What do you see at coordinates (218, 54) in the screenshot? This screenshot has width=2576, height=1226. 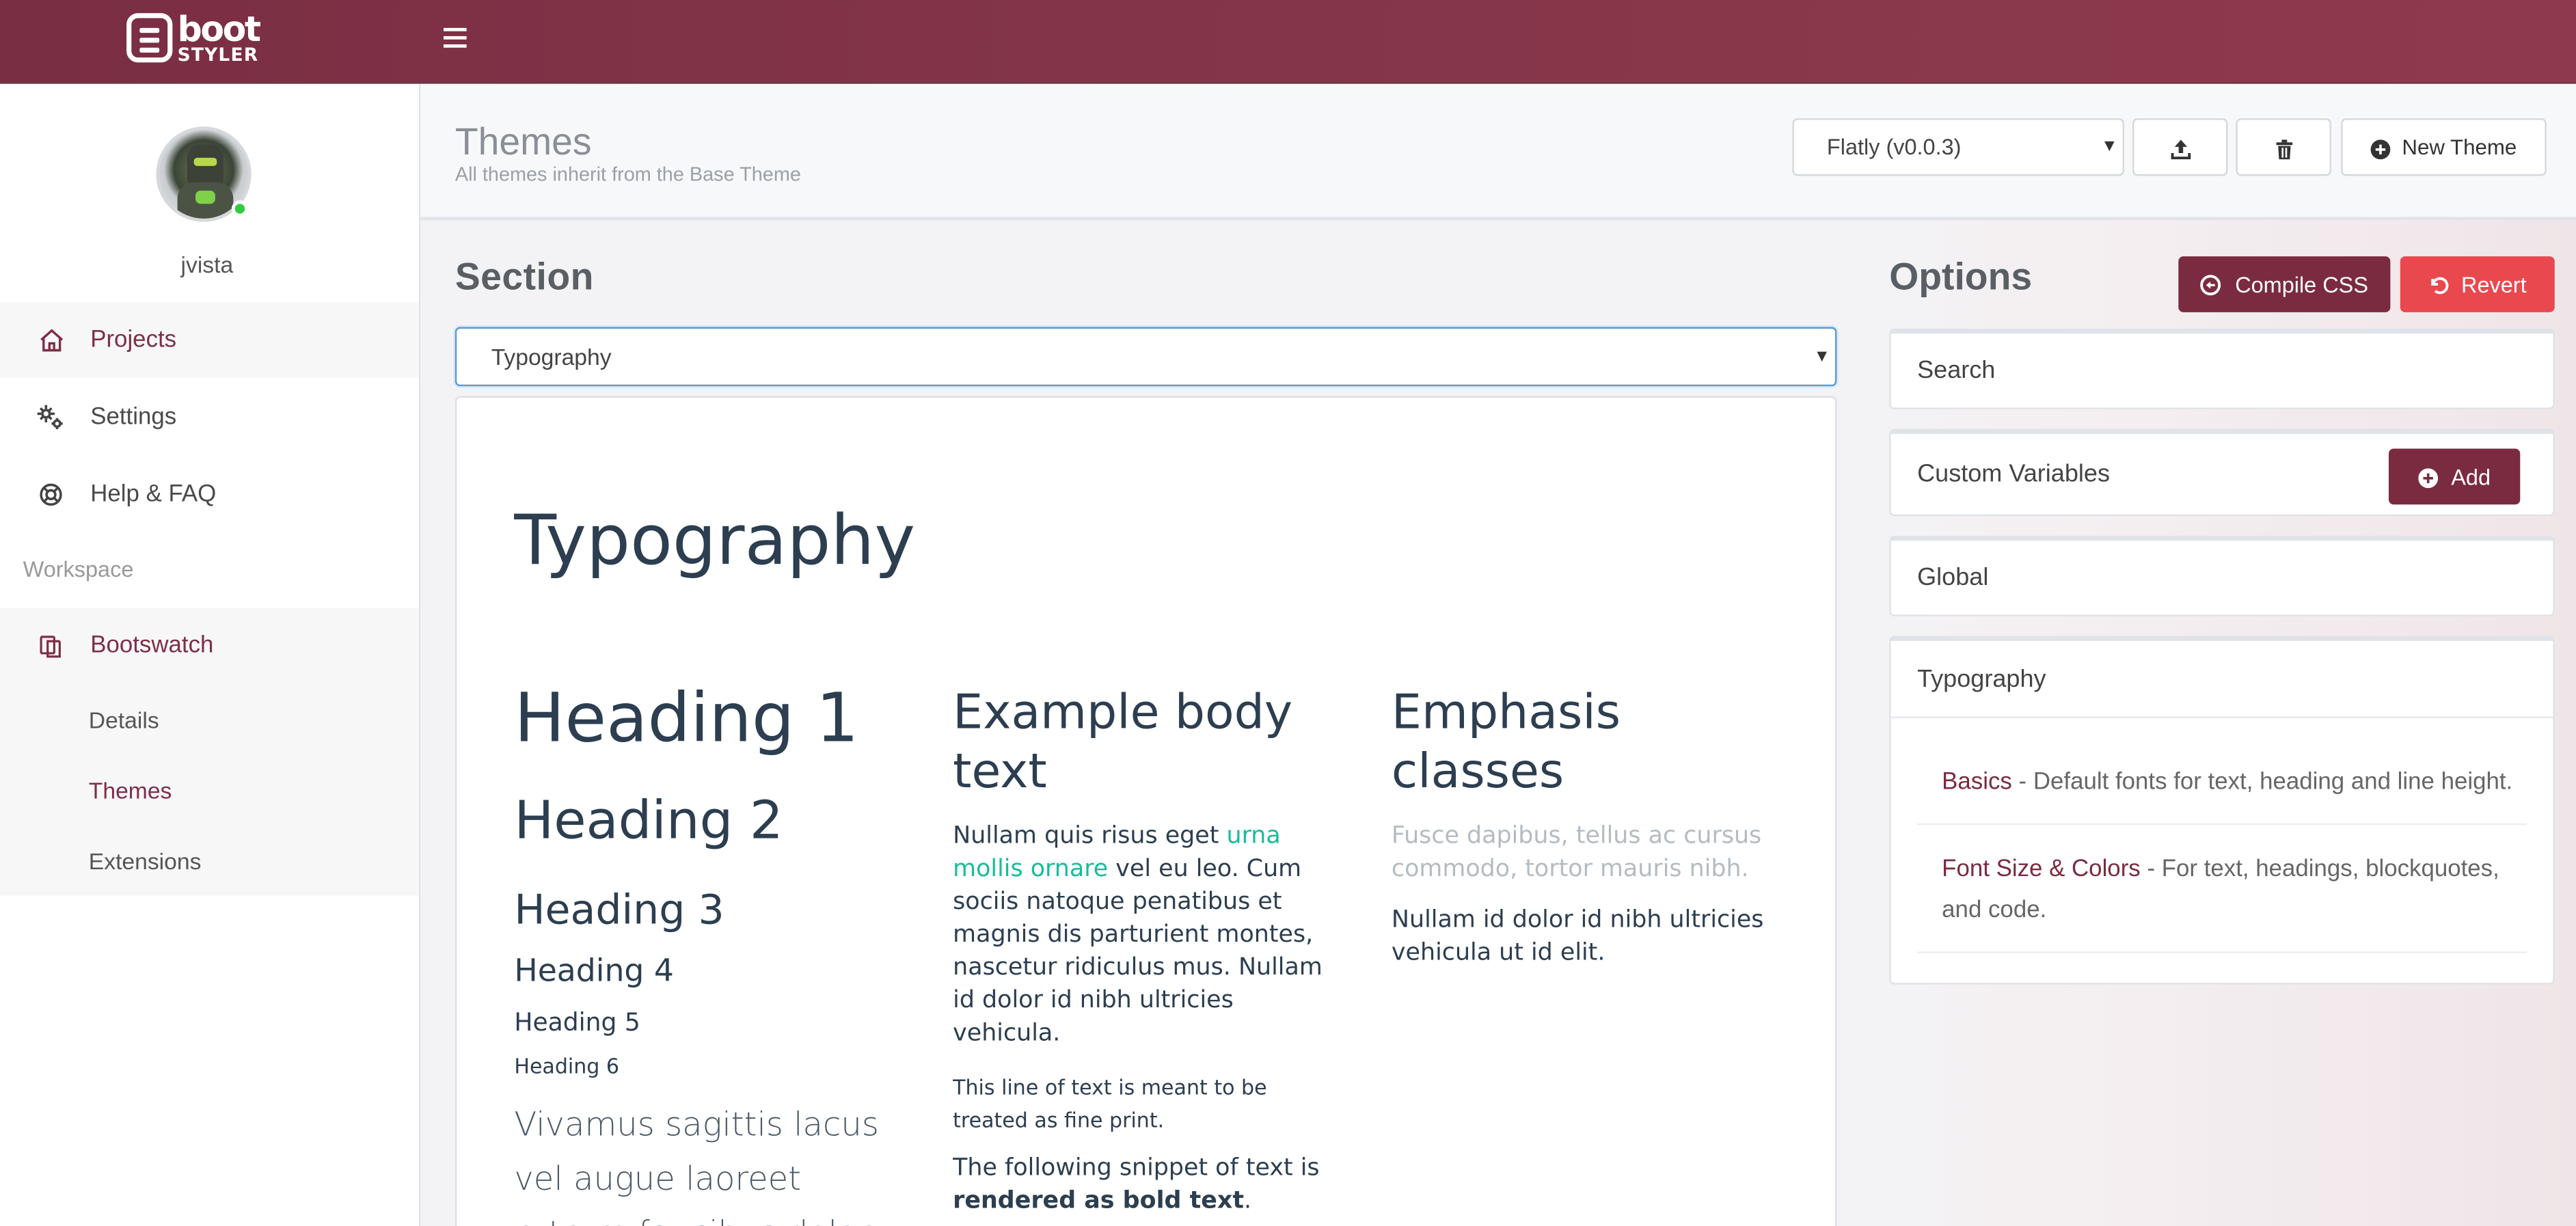 I see `logo-text-bottom: STYLER` at bounding box center [218, 54].